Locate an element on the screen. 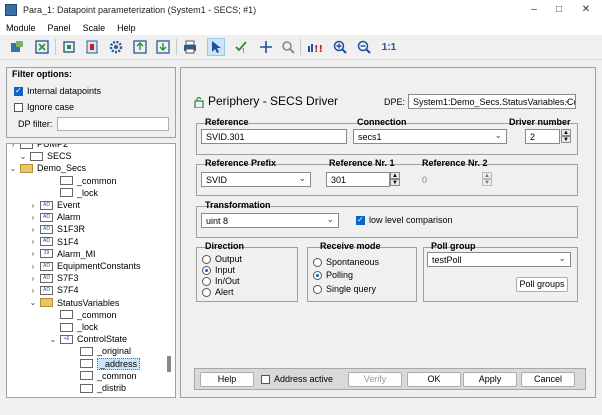 Image resolution: width=602 pixels, height=415 pixels. receive-spontaneous-radio is located at coordinates (317, 262).